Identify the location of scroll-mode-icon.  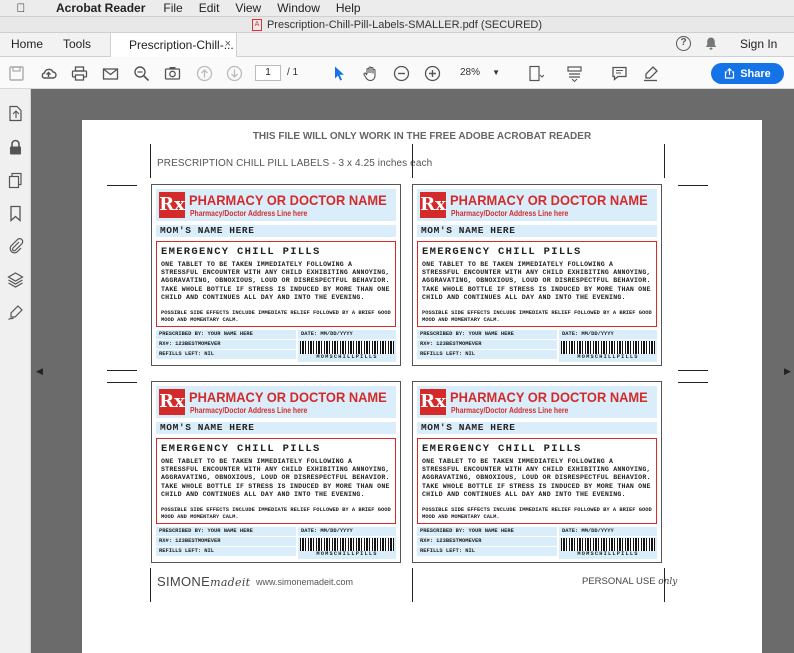
(574, 74).